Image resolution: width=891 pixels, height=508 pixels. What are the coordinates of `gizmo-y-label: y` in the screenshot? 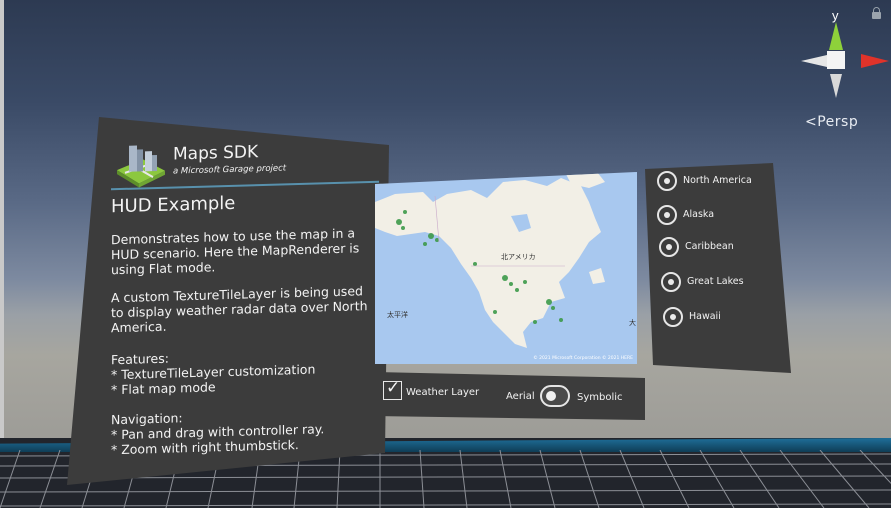 It's located at (835, 15).